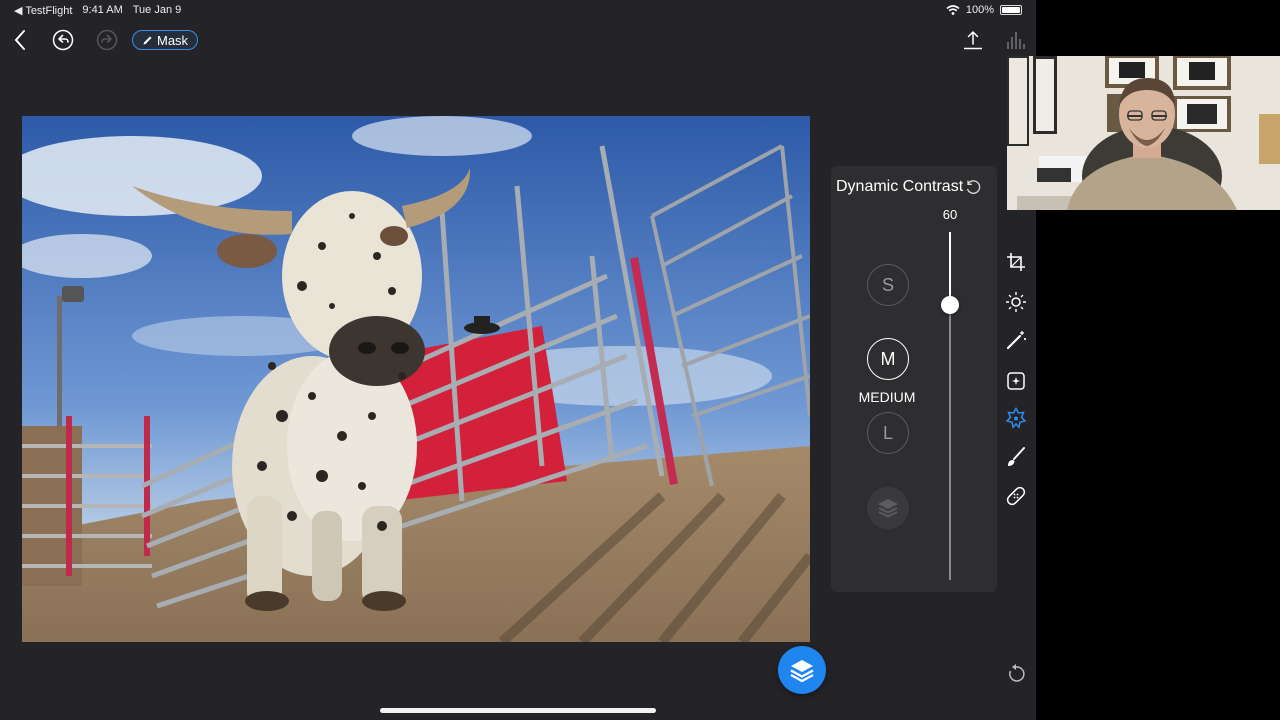 Image resolution: width=1280 pixels, height=720 pixels. What do you see at coordinates (102, 10) in the screenshot?
I see `status-time: 9:41 AM` at bounding box center [102, 10].